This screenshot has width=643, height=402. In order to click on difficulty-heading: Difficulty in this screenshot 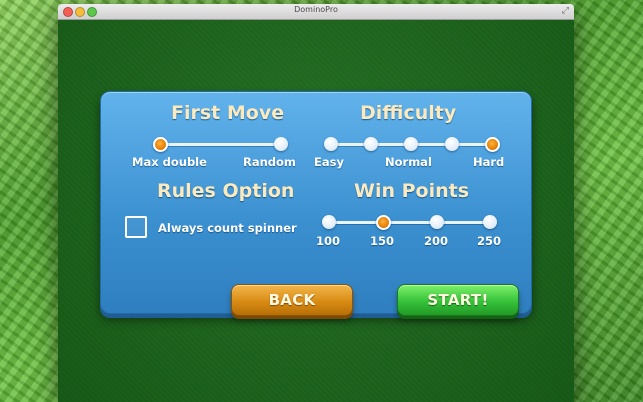, I will do `click(408, 113)`.